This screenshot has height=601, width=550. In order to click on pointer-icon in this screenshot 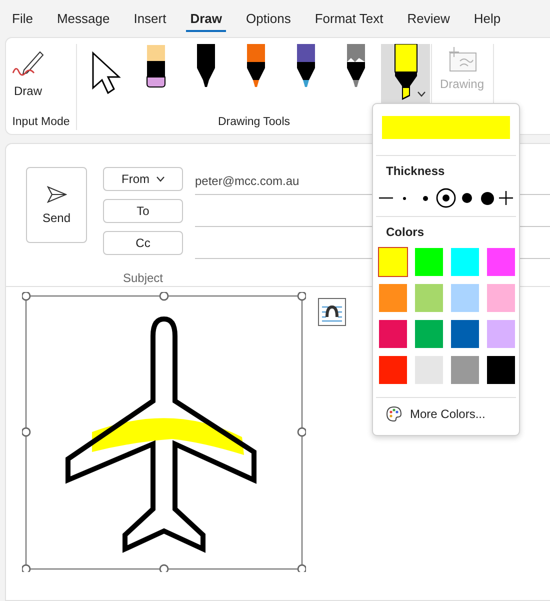, I will do `click(105, 73)`.